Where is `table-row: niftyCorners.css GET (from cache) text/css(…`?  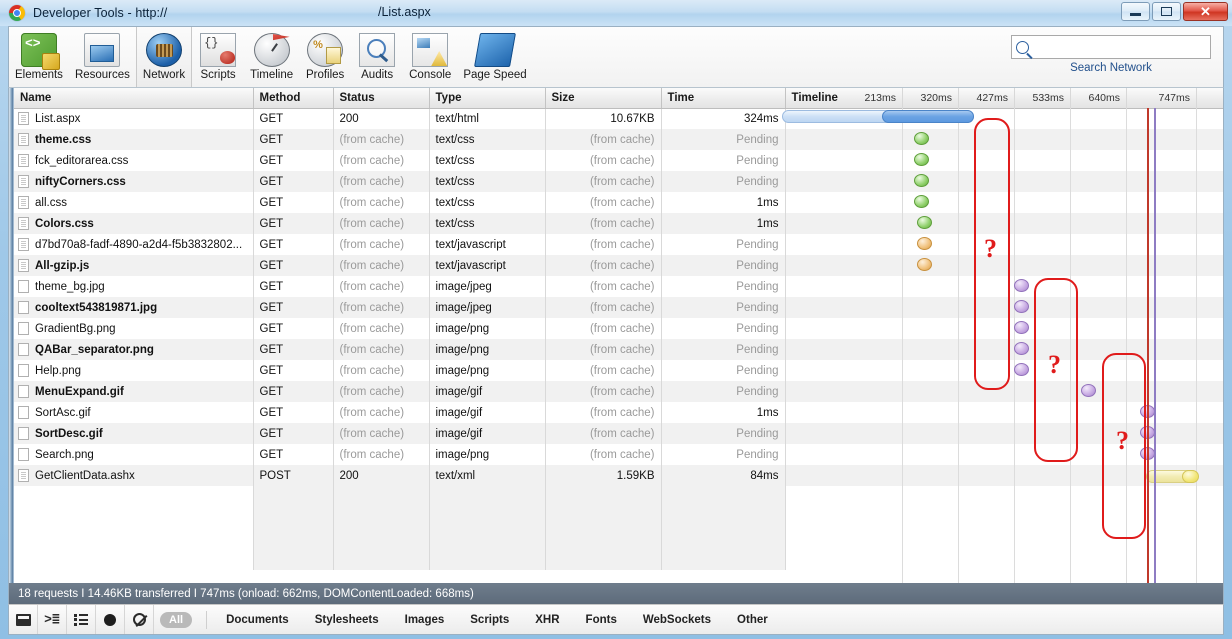
table-row: niftyCorners.css GET (from cache) text/css(… is located at coordinates (618, 181).